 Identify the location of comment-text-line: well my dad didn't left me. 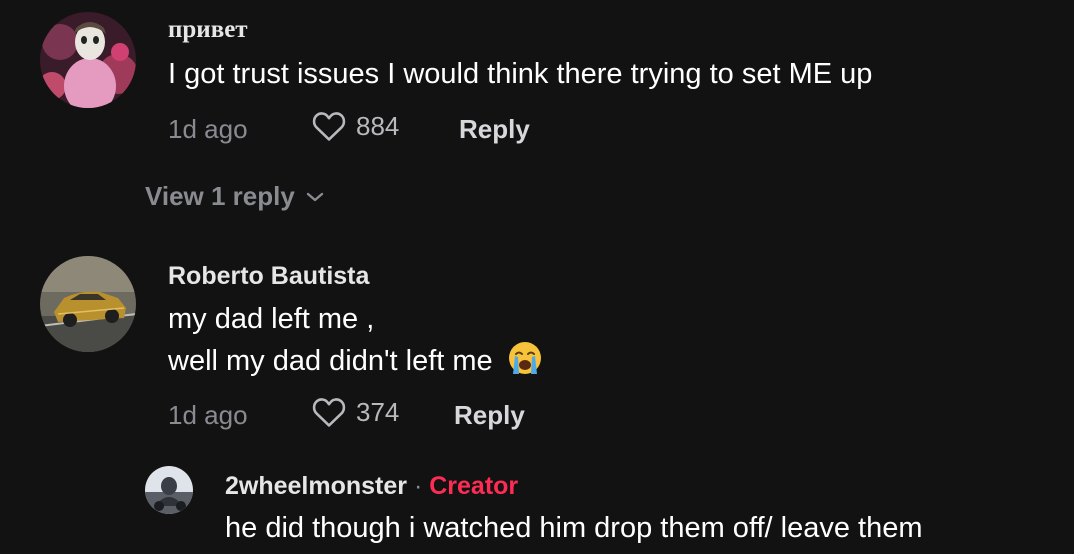
(330, 361).